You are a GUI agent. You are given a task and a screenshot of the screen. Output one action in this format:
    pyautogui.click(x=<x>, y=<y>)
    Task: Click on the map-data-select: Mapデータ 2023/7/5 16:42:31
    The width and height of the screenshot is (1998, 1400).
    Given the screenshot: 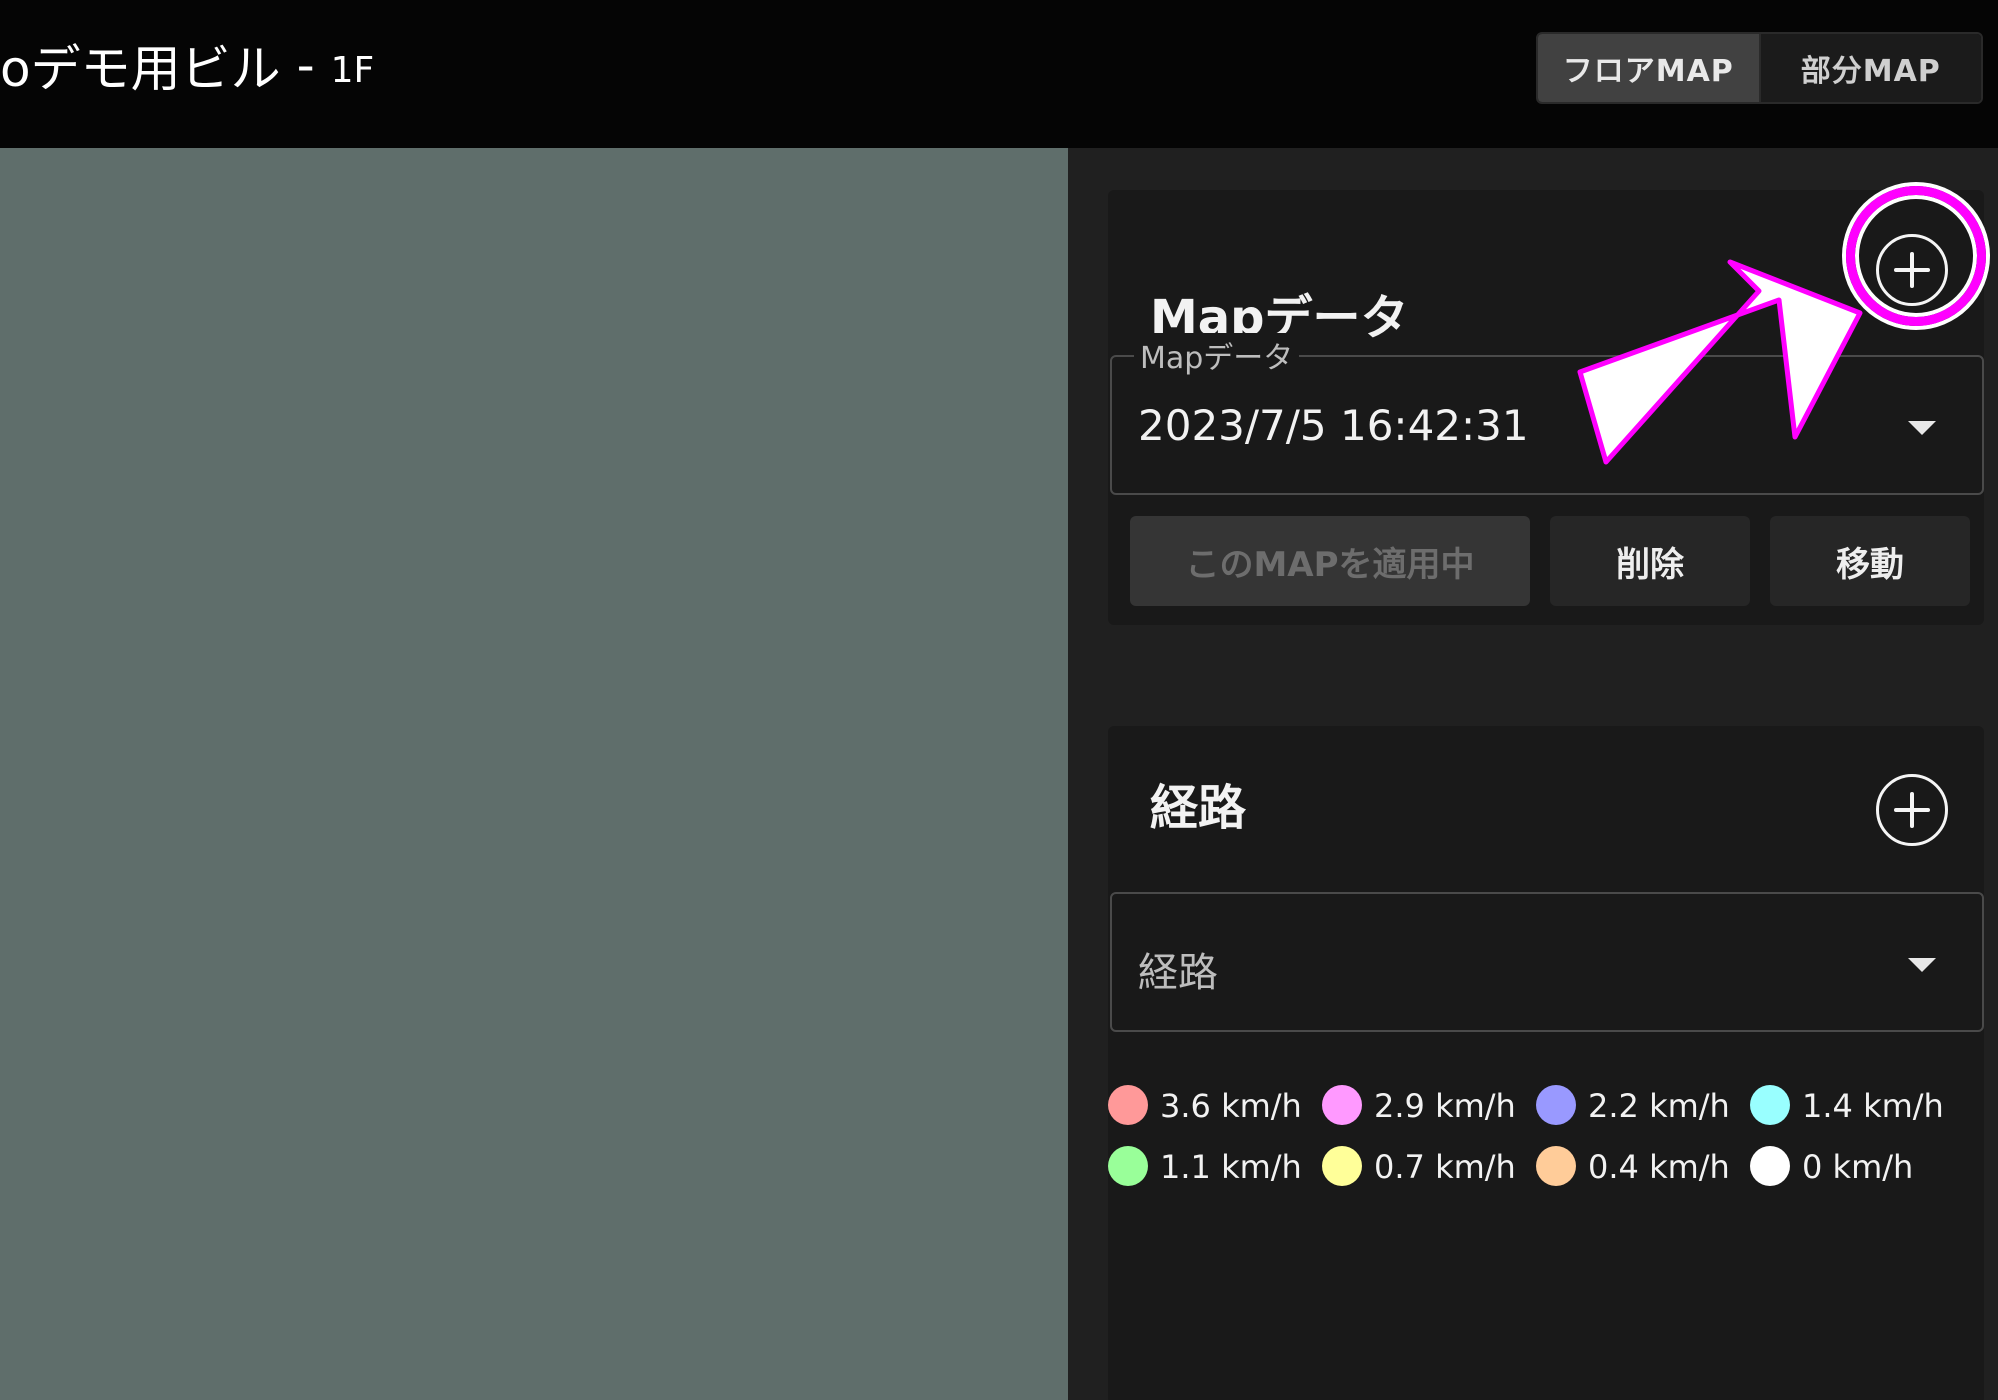 What is the action you would take?
    pyautogui.click(x=1547, y=414)
    